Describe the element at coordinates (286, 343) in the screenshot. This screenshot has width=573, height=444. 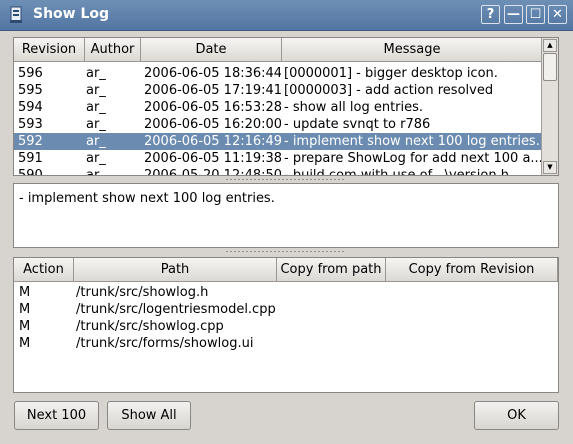
I see `path-row: M/trunk/src/forms/showlog.ui` at that location.